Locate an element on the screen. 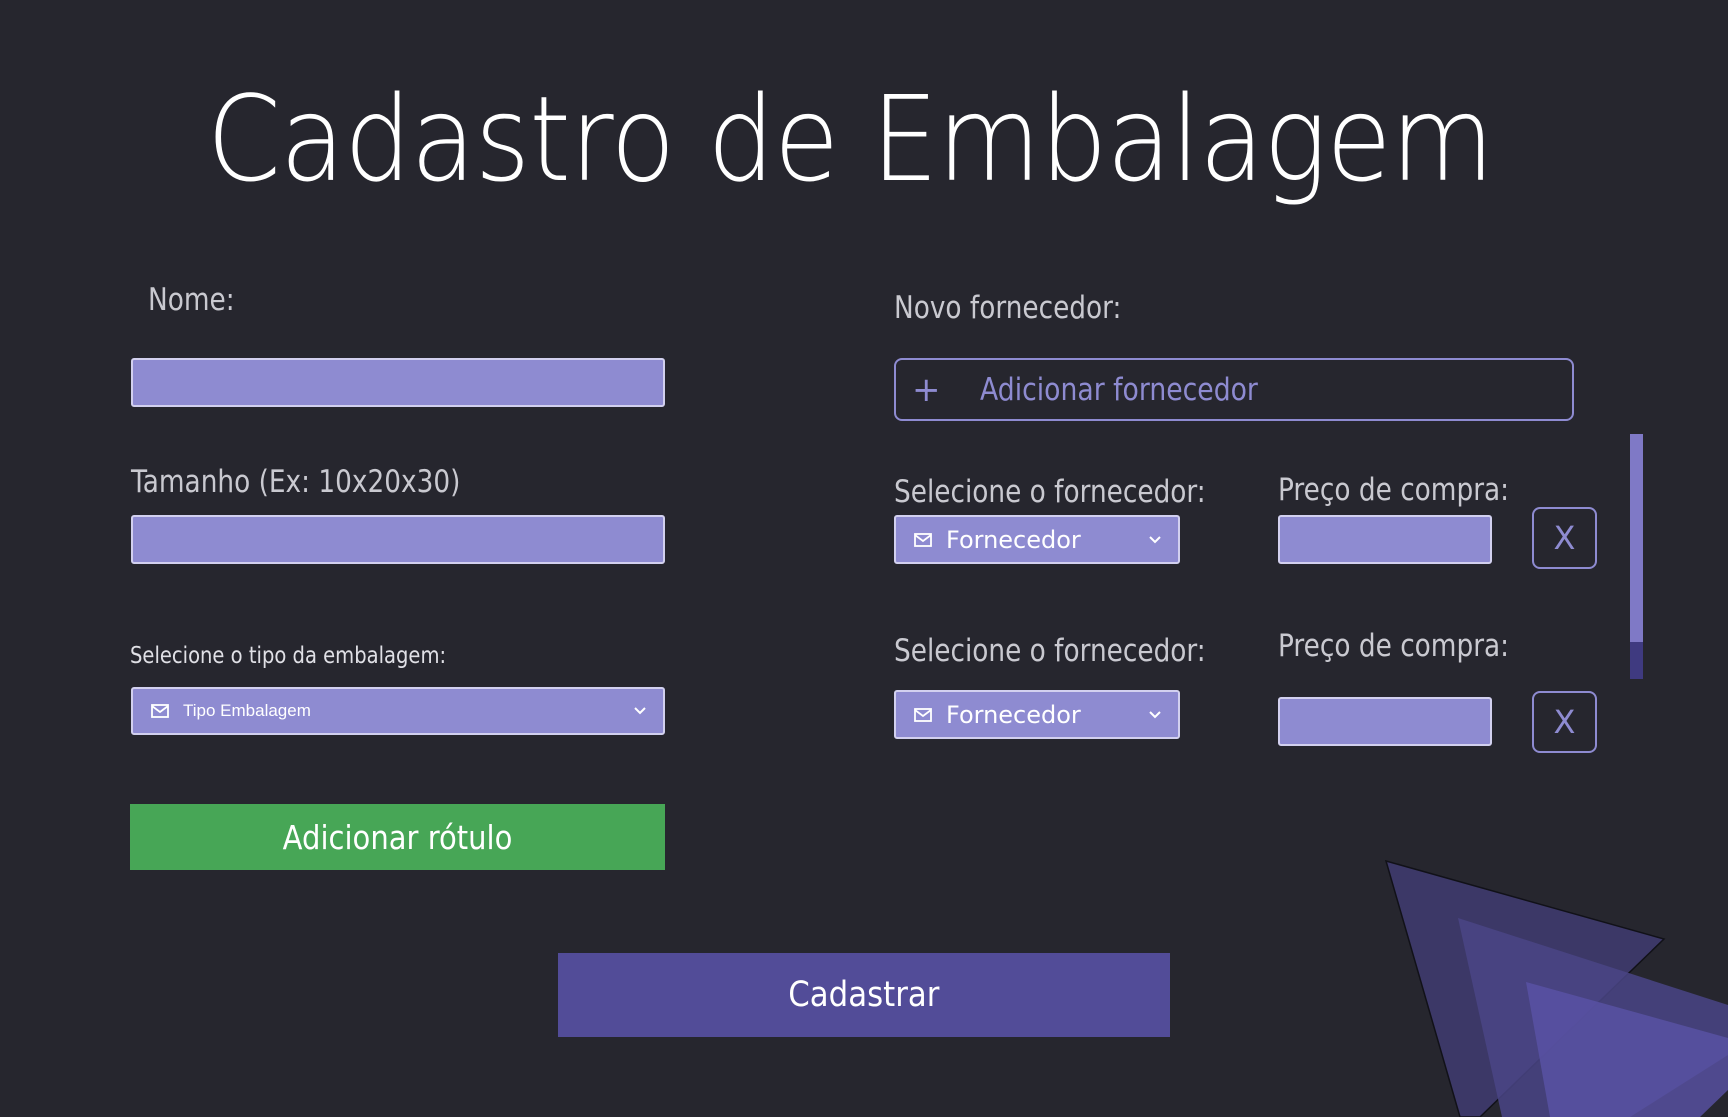 This screenshot has width=1728, height=1117. size-label: Tamanho (Ex: 10x20x30) is located at coordinates (296, 482).